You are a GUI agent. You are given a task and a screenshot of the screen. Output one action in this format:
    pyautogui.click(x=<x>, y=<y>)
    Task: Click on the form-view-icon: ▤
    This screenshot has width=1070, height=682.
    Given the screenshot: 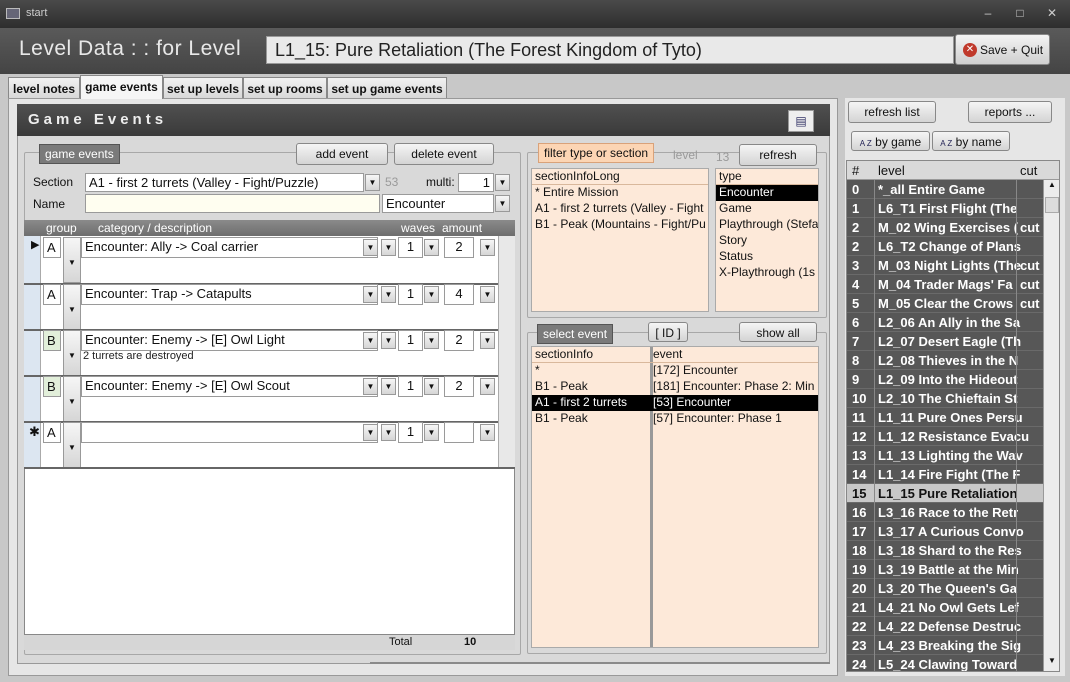 What is the action you would take?
    pyautogui.click(x=801, y=121)
    